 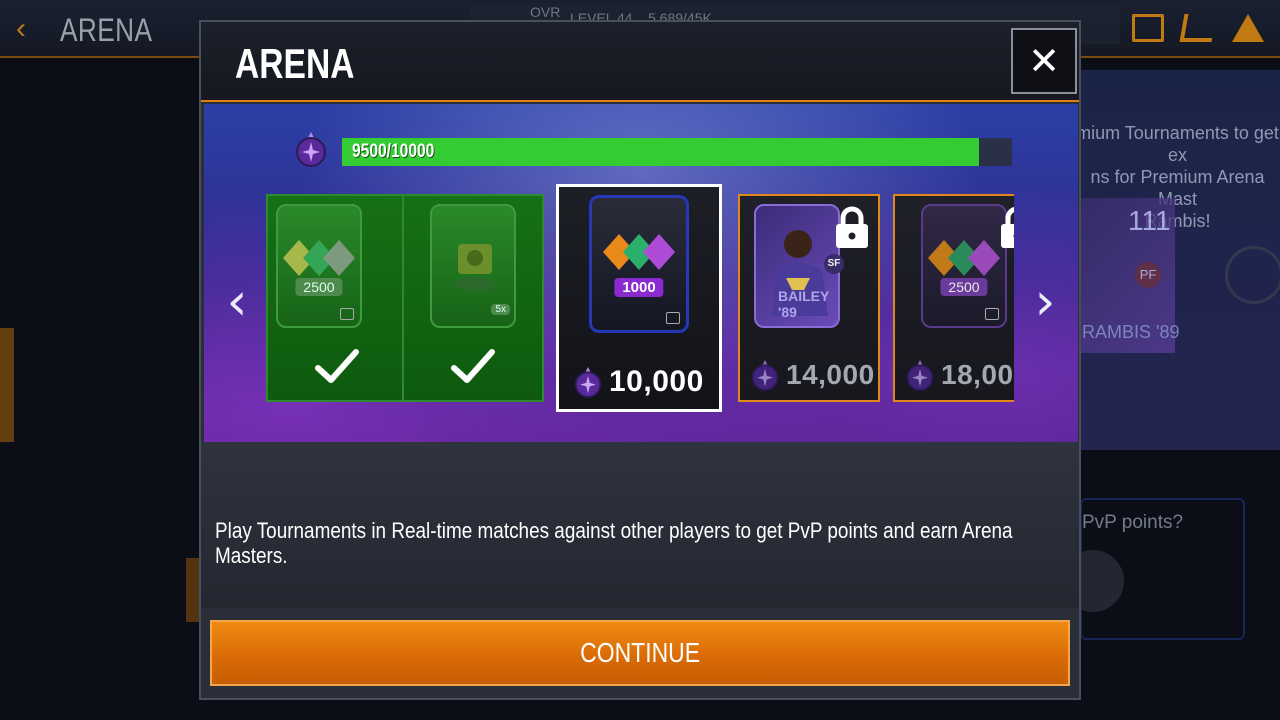 What do you see at coordinates (660, 152) in the screenshot?
I see `pvp-progress-fill` at bounding box center [660, 152].